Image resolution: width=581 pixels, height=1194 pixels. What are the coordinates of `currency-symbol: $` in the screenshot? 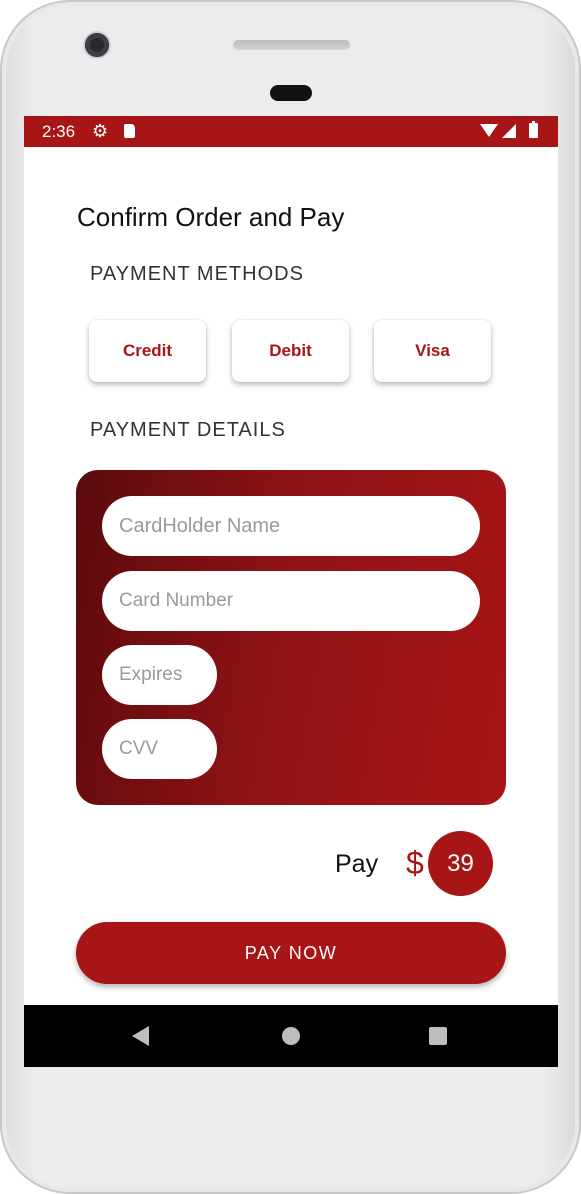 It's located at (415, 863).